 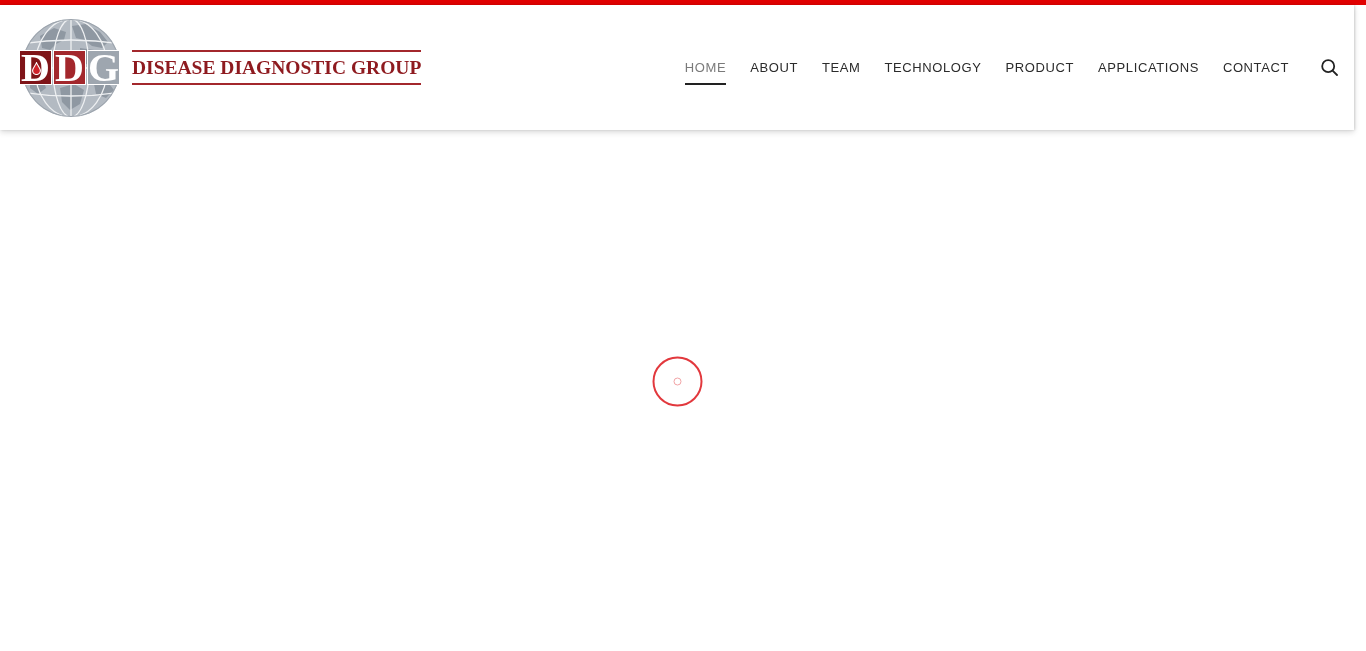 What do you see at coordinates (677, 381) in the screenshot?
I see `loading-spinner-icon` at bounding box center [677, 381].